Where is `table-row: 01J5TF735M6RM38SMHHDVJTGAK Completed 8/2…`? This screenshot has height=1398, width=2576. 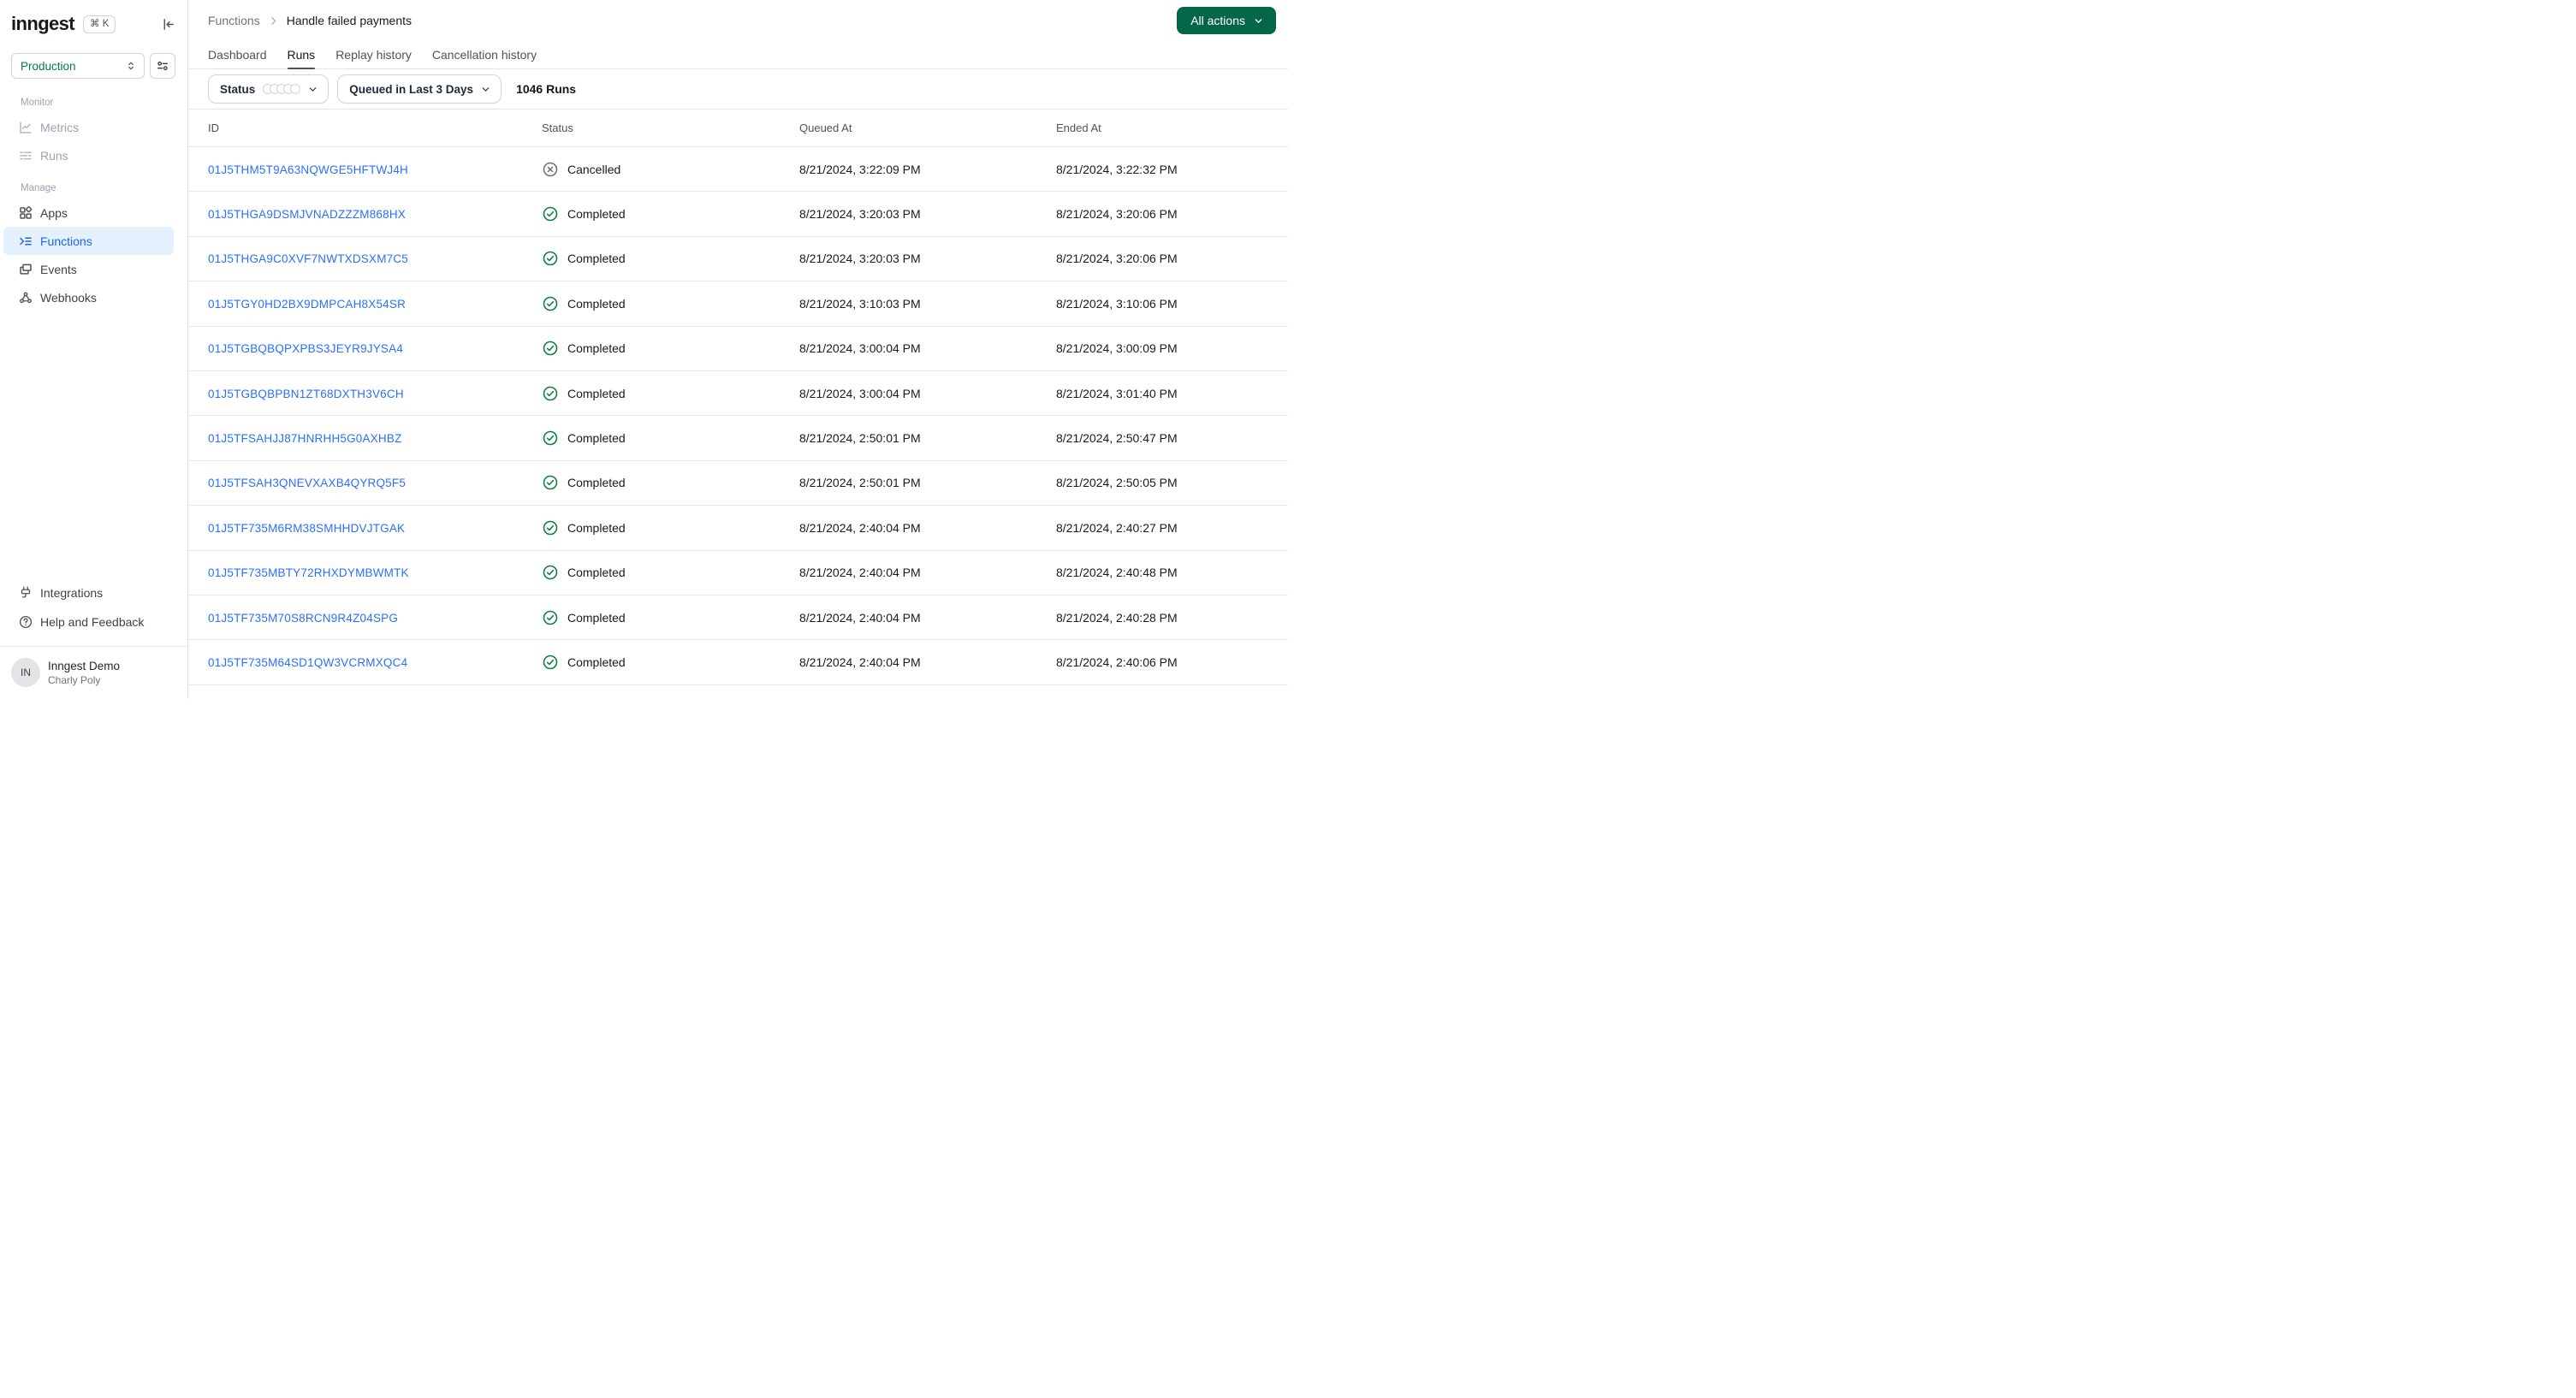
table-row: 01J5TF735M6RM38SMHHDVJTGAK Completed 8/2… is located at coordinates (738, 528).